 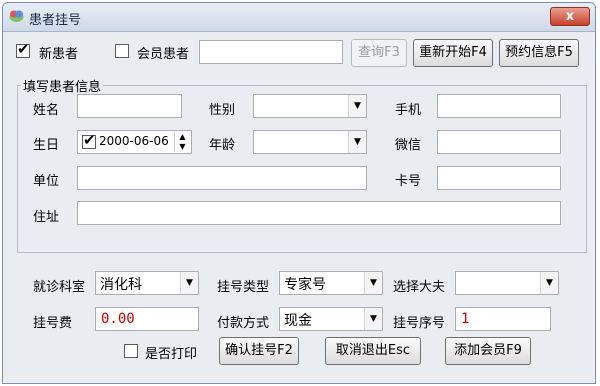 I want to click on age-select: ▼, so click(x=310, y=142).